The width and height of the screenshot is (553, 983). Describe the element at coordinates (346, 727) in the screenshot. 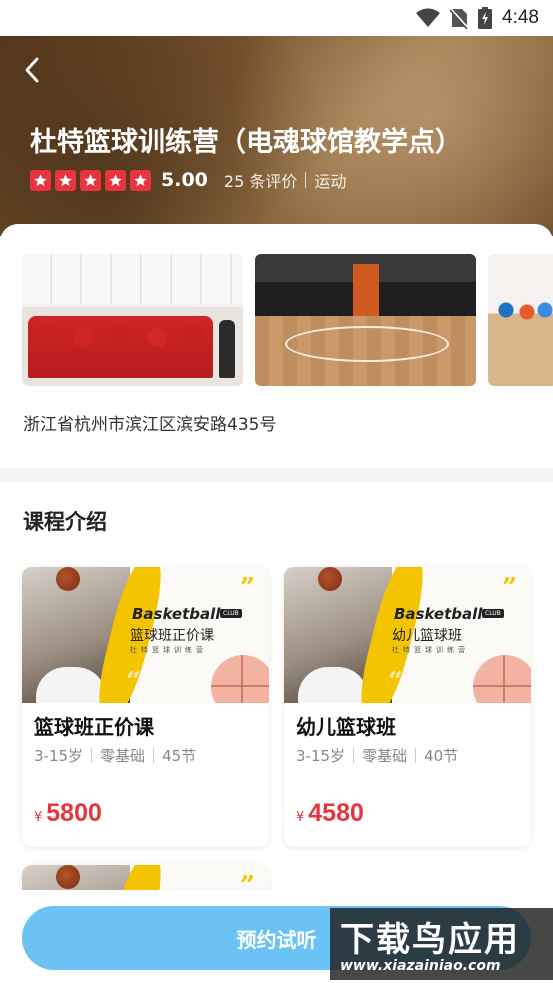

I see `course-name: 幼儿篮球班` at that location.